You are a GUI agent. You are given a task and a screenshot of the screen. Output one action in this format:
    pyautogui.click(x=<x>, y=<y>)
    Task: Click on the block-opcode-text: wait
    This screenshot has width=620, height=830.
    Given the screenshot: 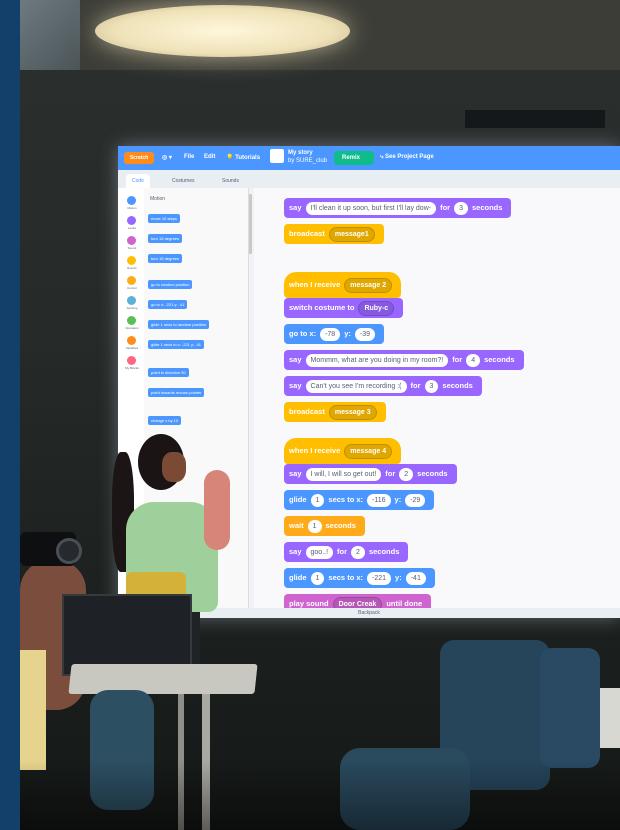 What is the action you would take?
    pyautogui.click(x=296, y=525)
    